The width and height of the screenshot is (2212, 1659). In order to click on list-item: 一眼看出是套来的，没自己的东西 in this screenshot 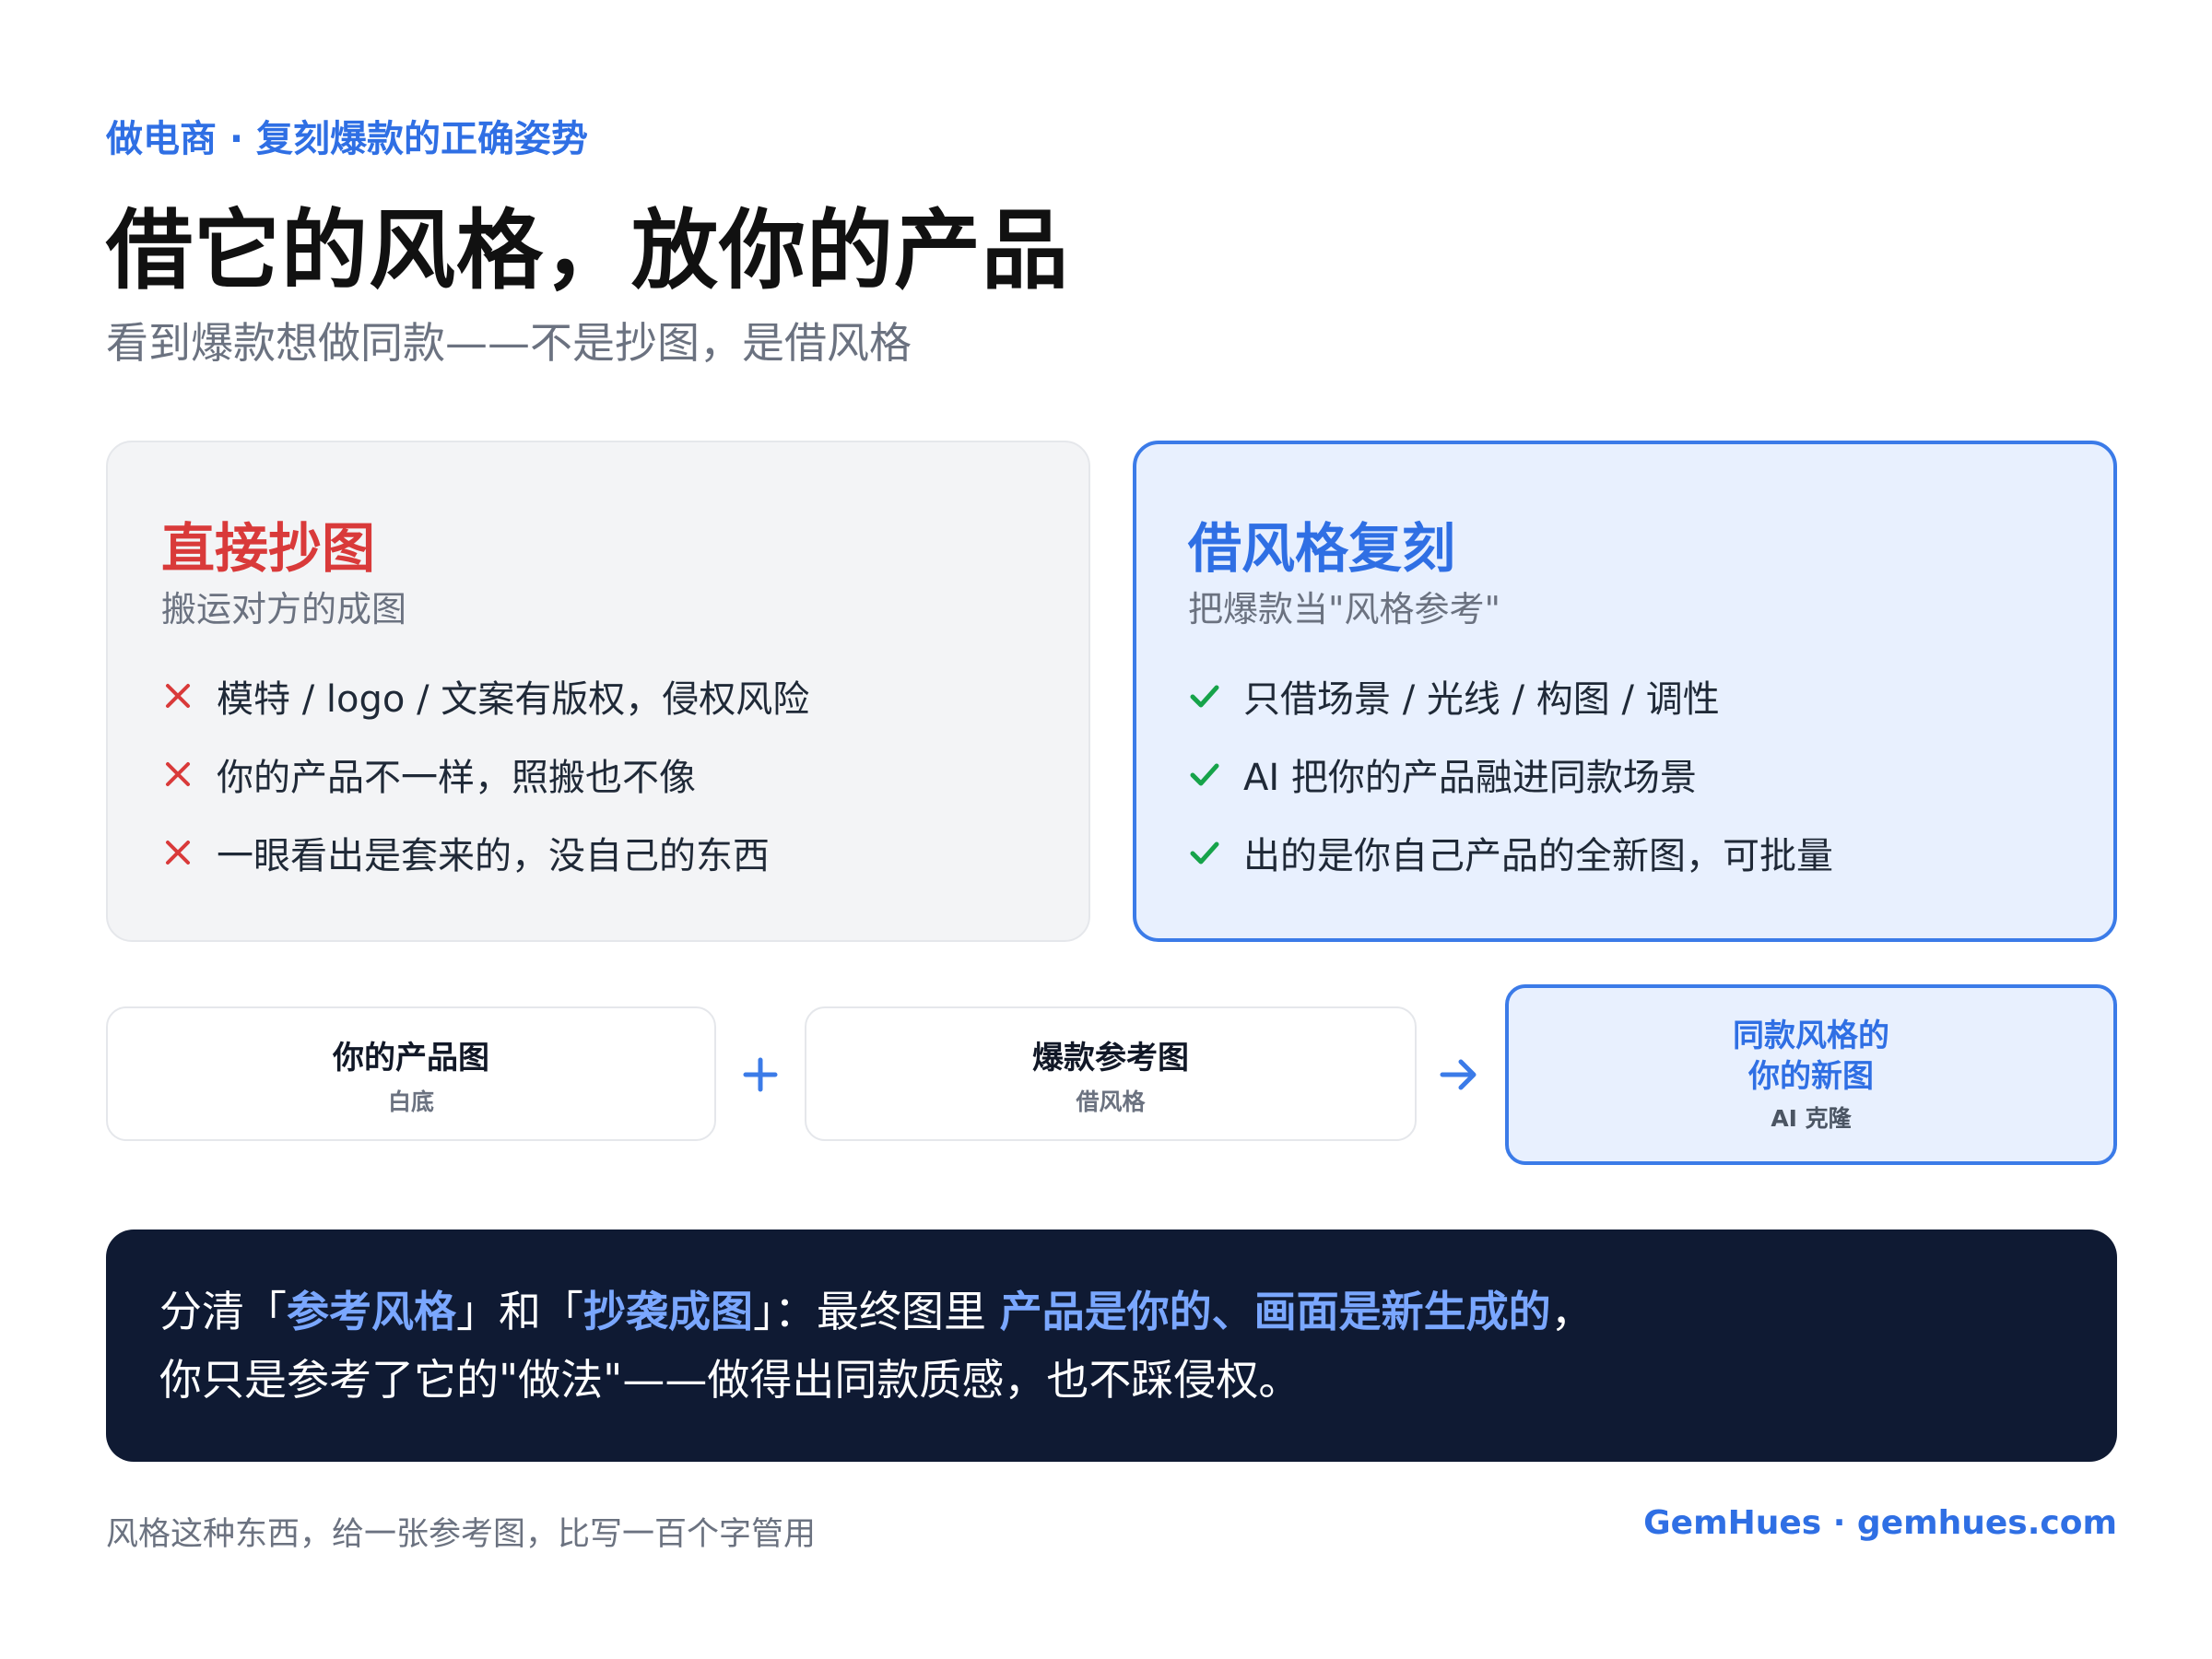, I will do `click(484, 852)`.